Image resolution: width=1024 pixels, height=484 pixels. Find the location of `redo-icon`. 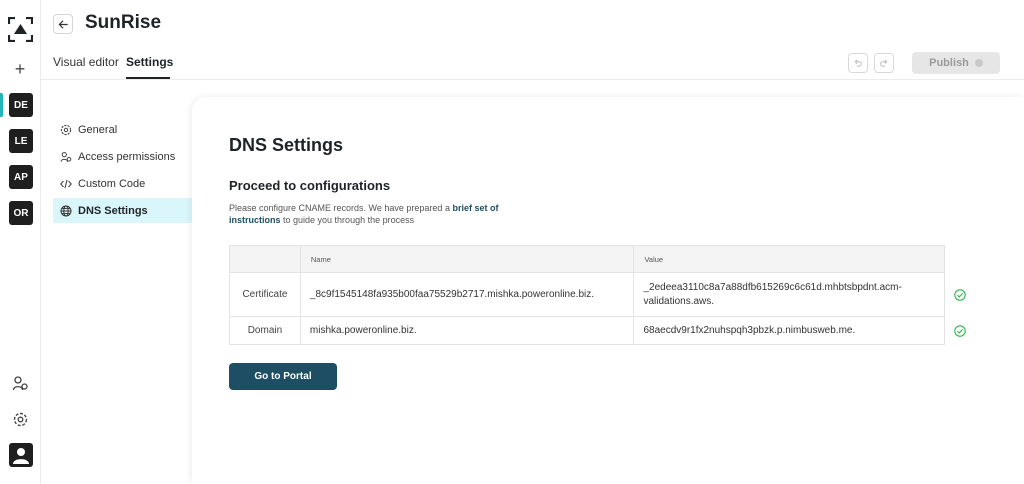

redo-icon is located at coordinates (884, 63).